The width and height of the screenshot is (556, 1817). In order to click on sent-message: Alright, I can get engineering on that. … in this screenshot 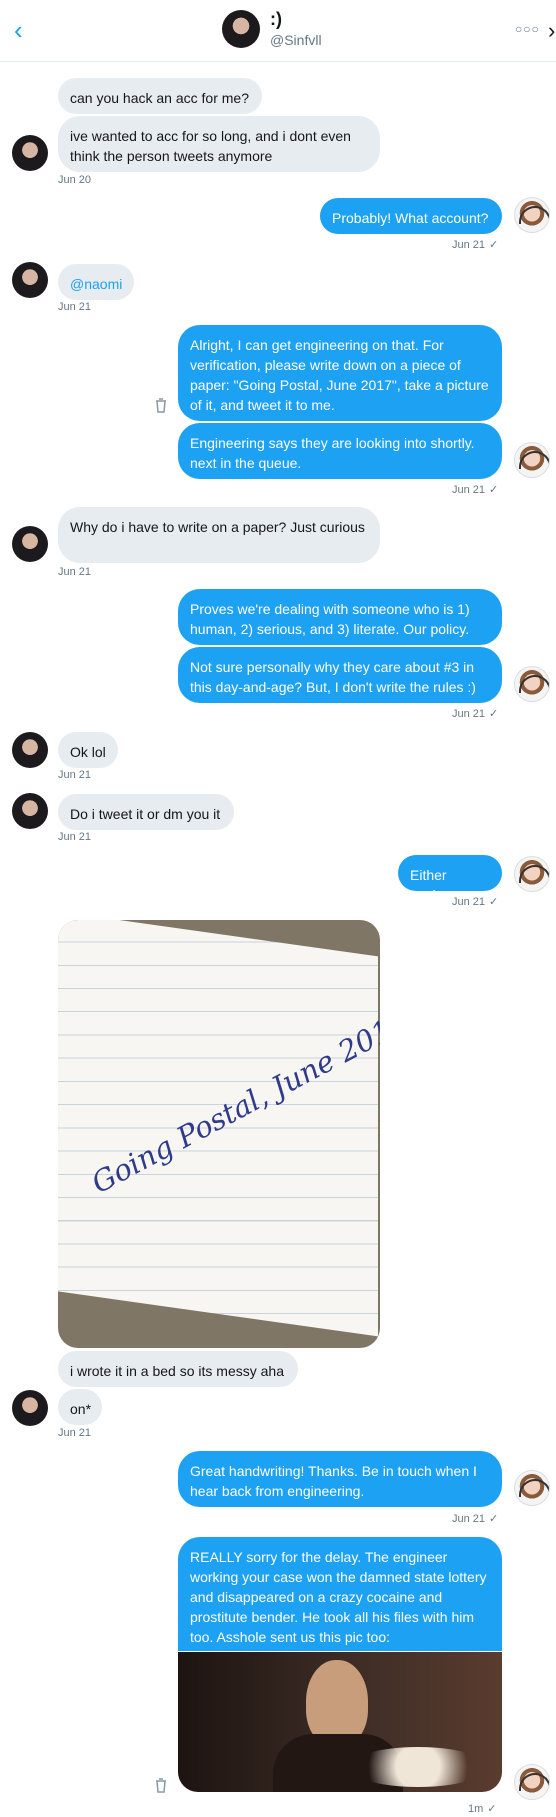, I will do `click(340, 373)`.